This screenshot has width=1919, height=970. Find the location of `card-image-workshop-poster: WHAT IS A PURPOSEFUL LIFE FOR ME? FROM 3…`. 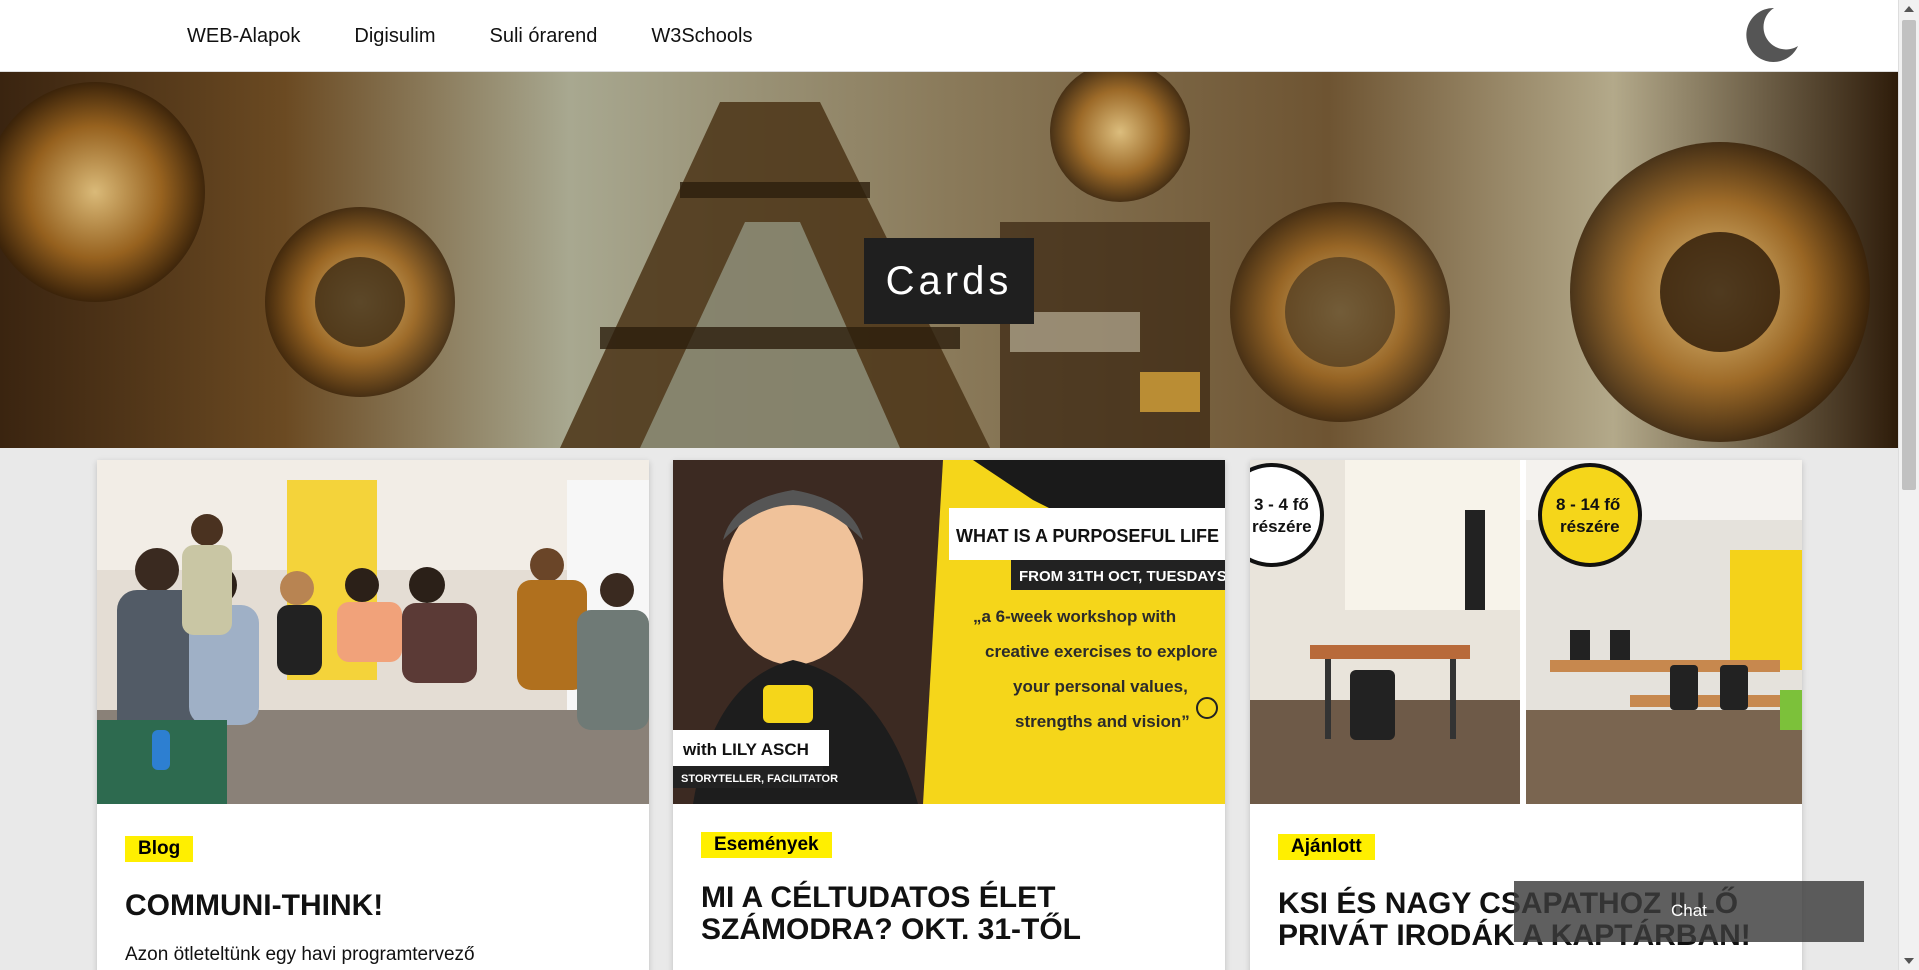

card-image-workshop-poster: WHAT IS A PURPOSEFUL LIFE FOR ME? FROM 3… is located at coordinates (949, 632).